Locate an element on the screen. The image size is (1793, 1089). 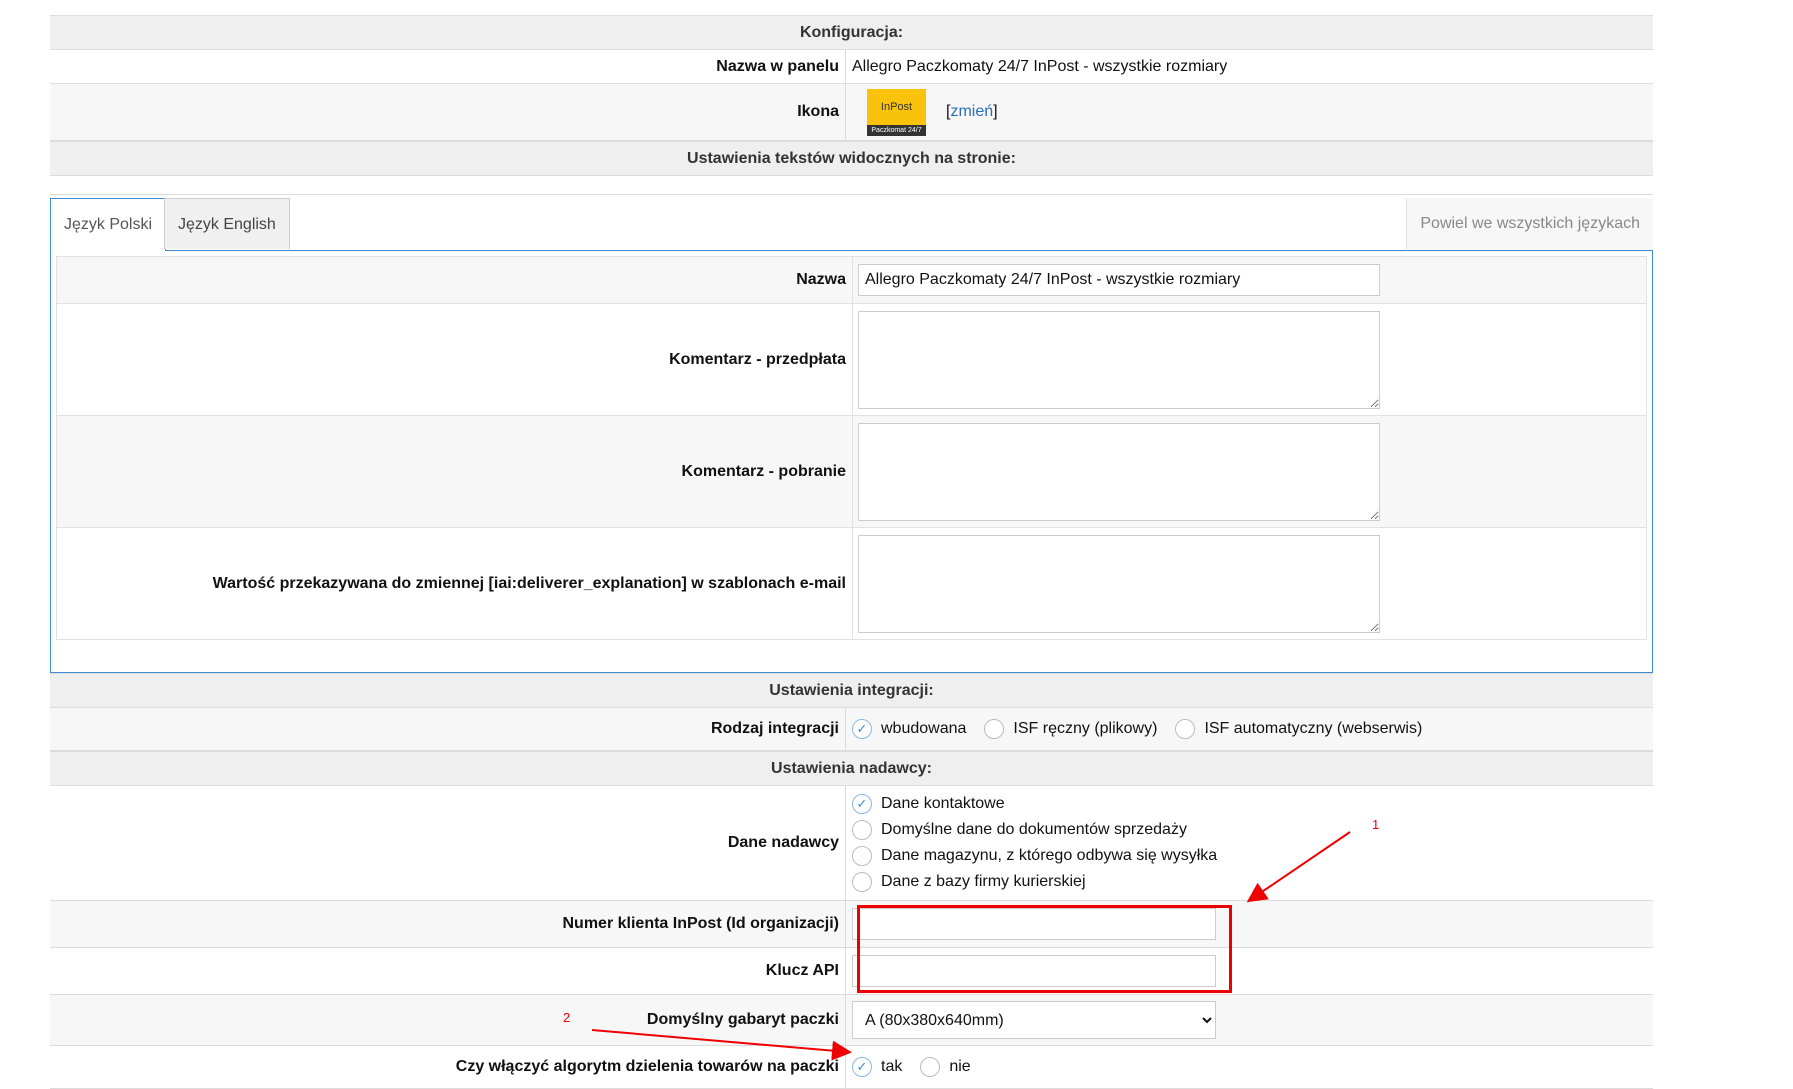
annotation-arrow-one is located at coordinates (1298, 867).